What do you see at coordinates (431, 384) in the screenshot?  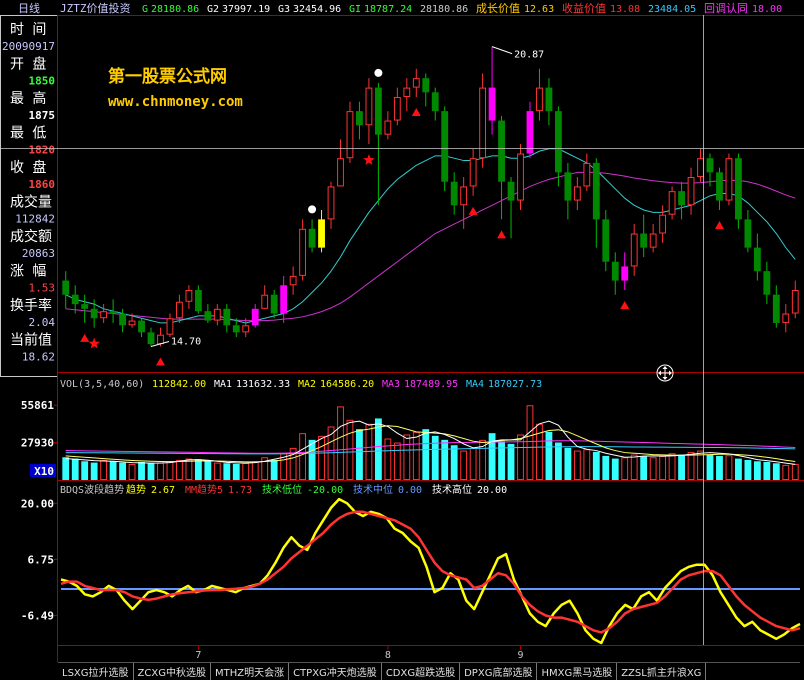 I see `volume-readout-value: 187489.95` at bounding box center [431, 384].